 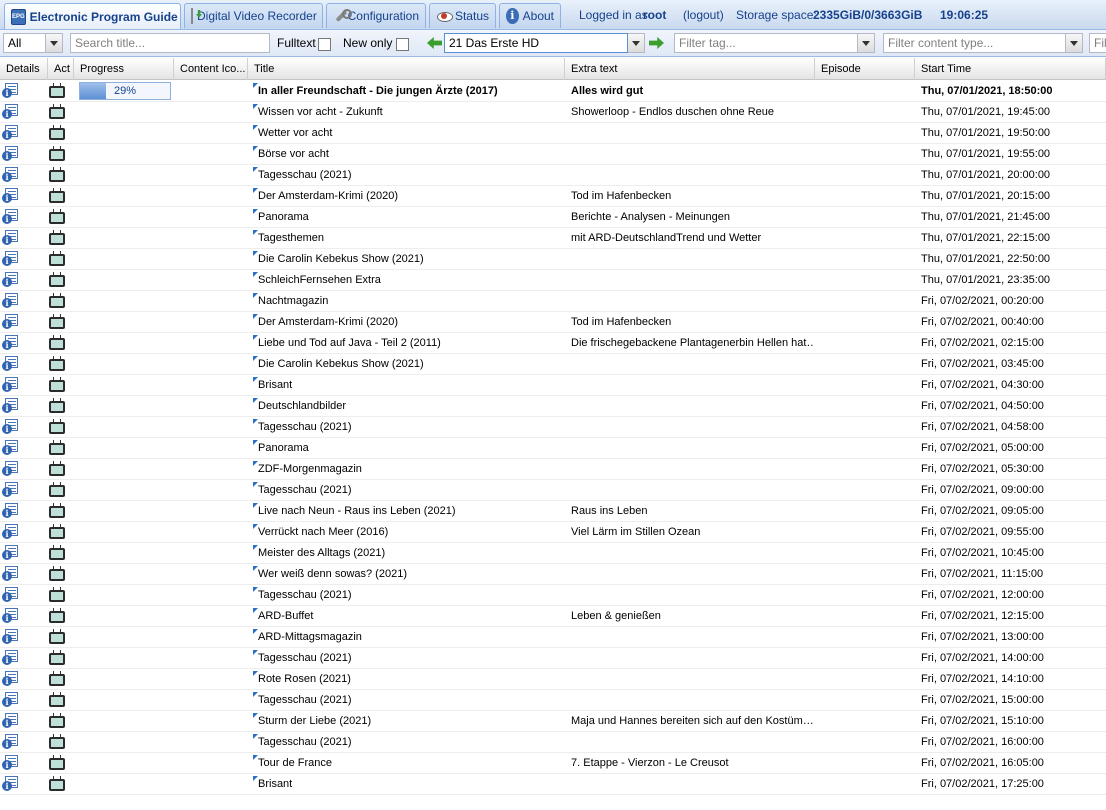 What do you see at coordinates (865, 69) in the screenshot?
I see `column-header-episode: Episode` at bounding box center [865, 69].